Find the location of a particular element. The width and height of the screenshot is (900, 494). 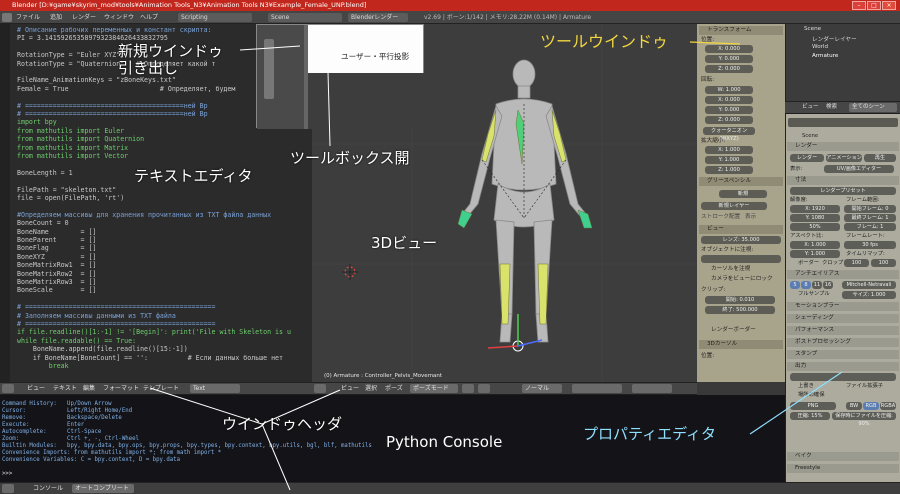

file-format-select: PNG is located at coordinates (813, 406).